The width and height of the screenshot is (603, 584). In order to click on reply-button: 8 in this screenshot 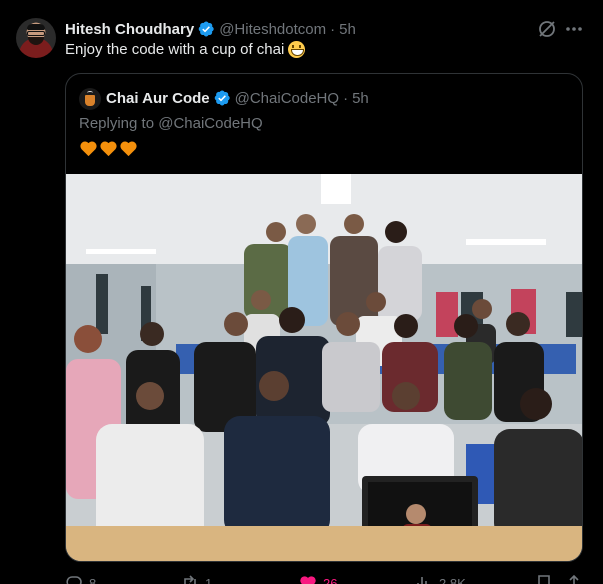, I will do `click(80, 579)`.